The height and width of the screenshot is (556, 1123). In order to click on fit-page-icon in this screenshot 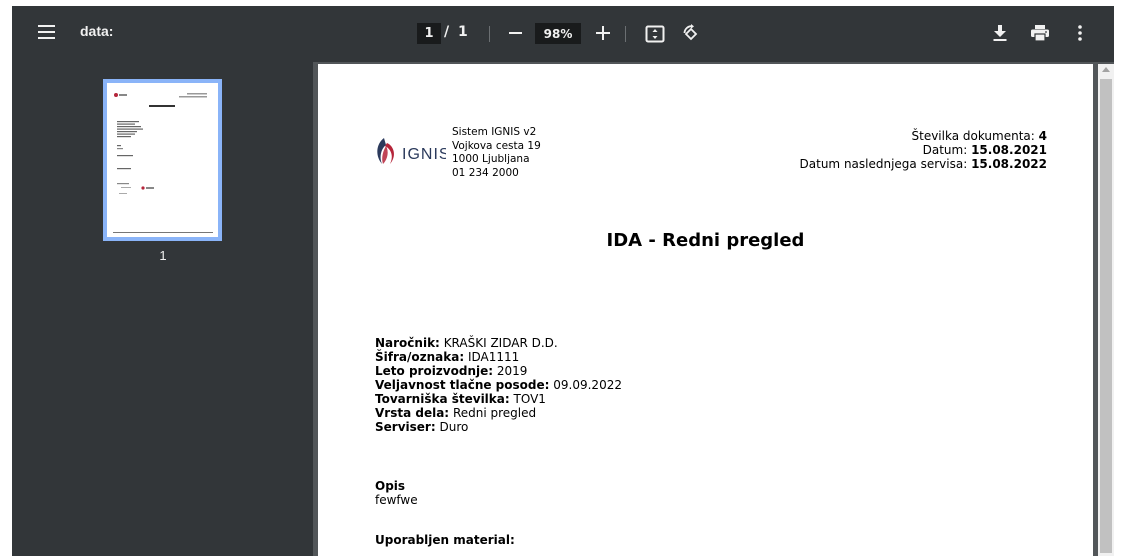, I will do `click(655, 34)`.